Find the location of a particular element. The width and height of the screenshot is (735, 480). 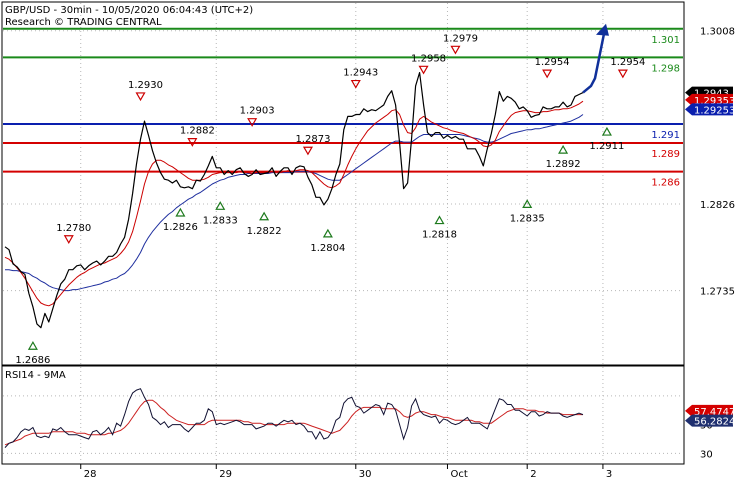

price-tag-label: 1.29253 is located at coordinates (714, 110).